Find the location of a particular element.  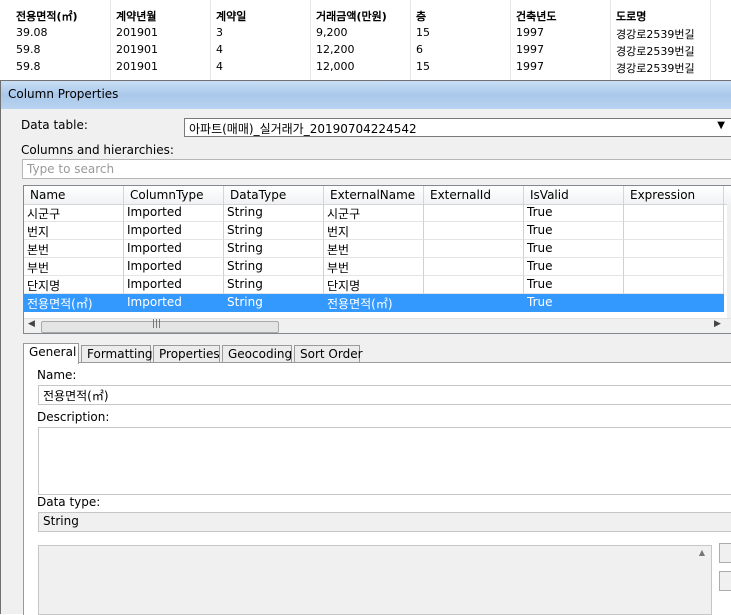

expression-box: ▲ is located at coordinates (375, 580).